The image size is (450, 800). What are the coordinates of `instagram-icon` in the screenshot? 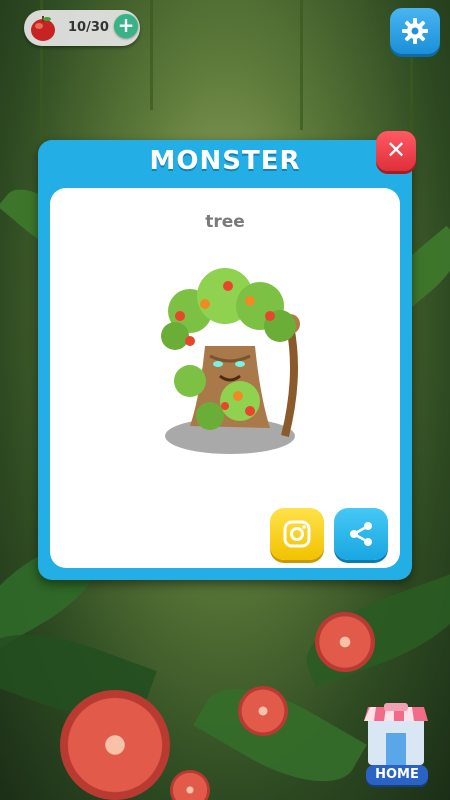 It's located at (297, 534).